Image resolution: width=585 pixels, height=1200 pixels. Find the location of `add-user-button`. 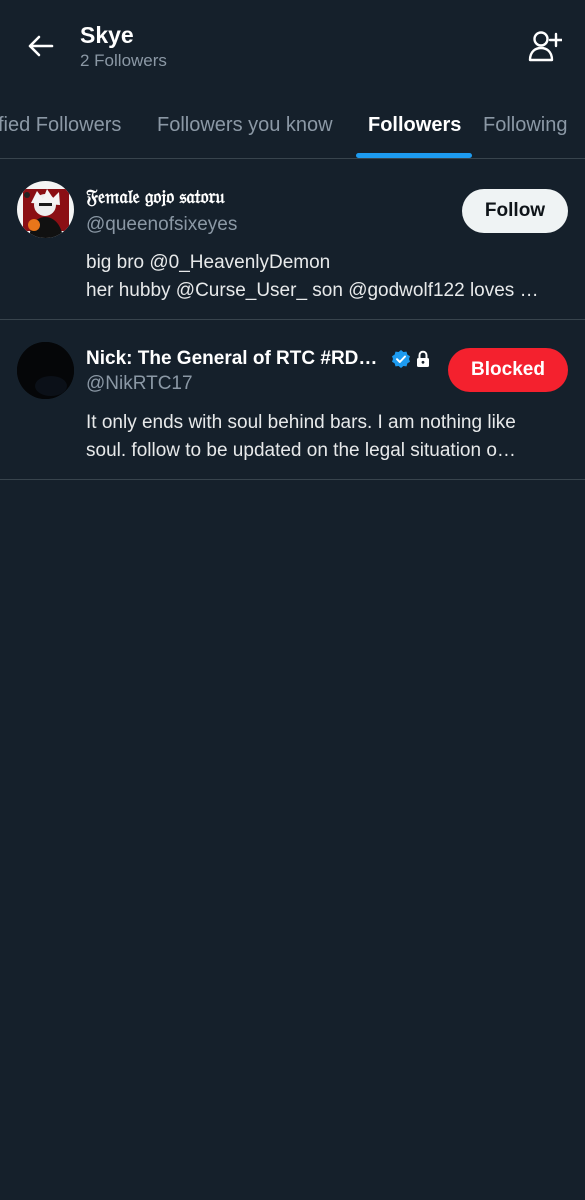

add-user-button is located at coordinates (545, 46).